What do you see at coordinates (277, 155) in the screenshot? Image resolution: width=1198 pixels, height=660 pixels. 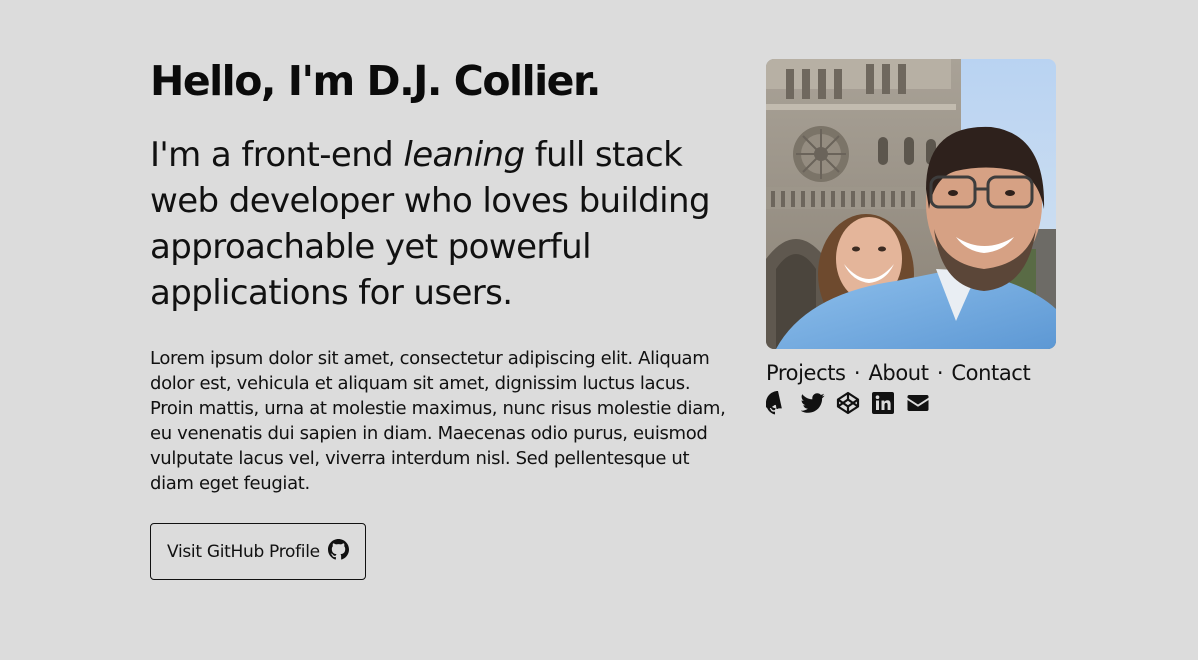 I see `tagline-start: I'm a front-end` at bounding box center [277, 155].